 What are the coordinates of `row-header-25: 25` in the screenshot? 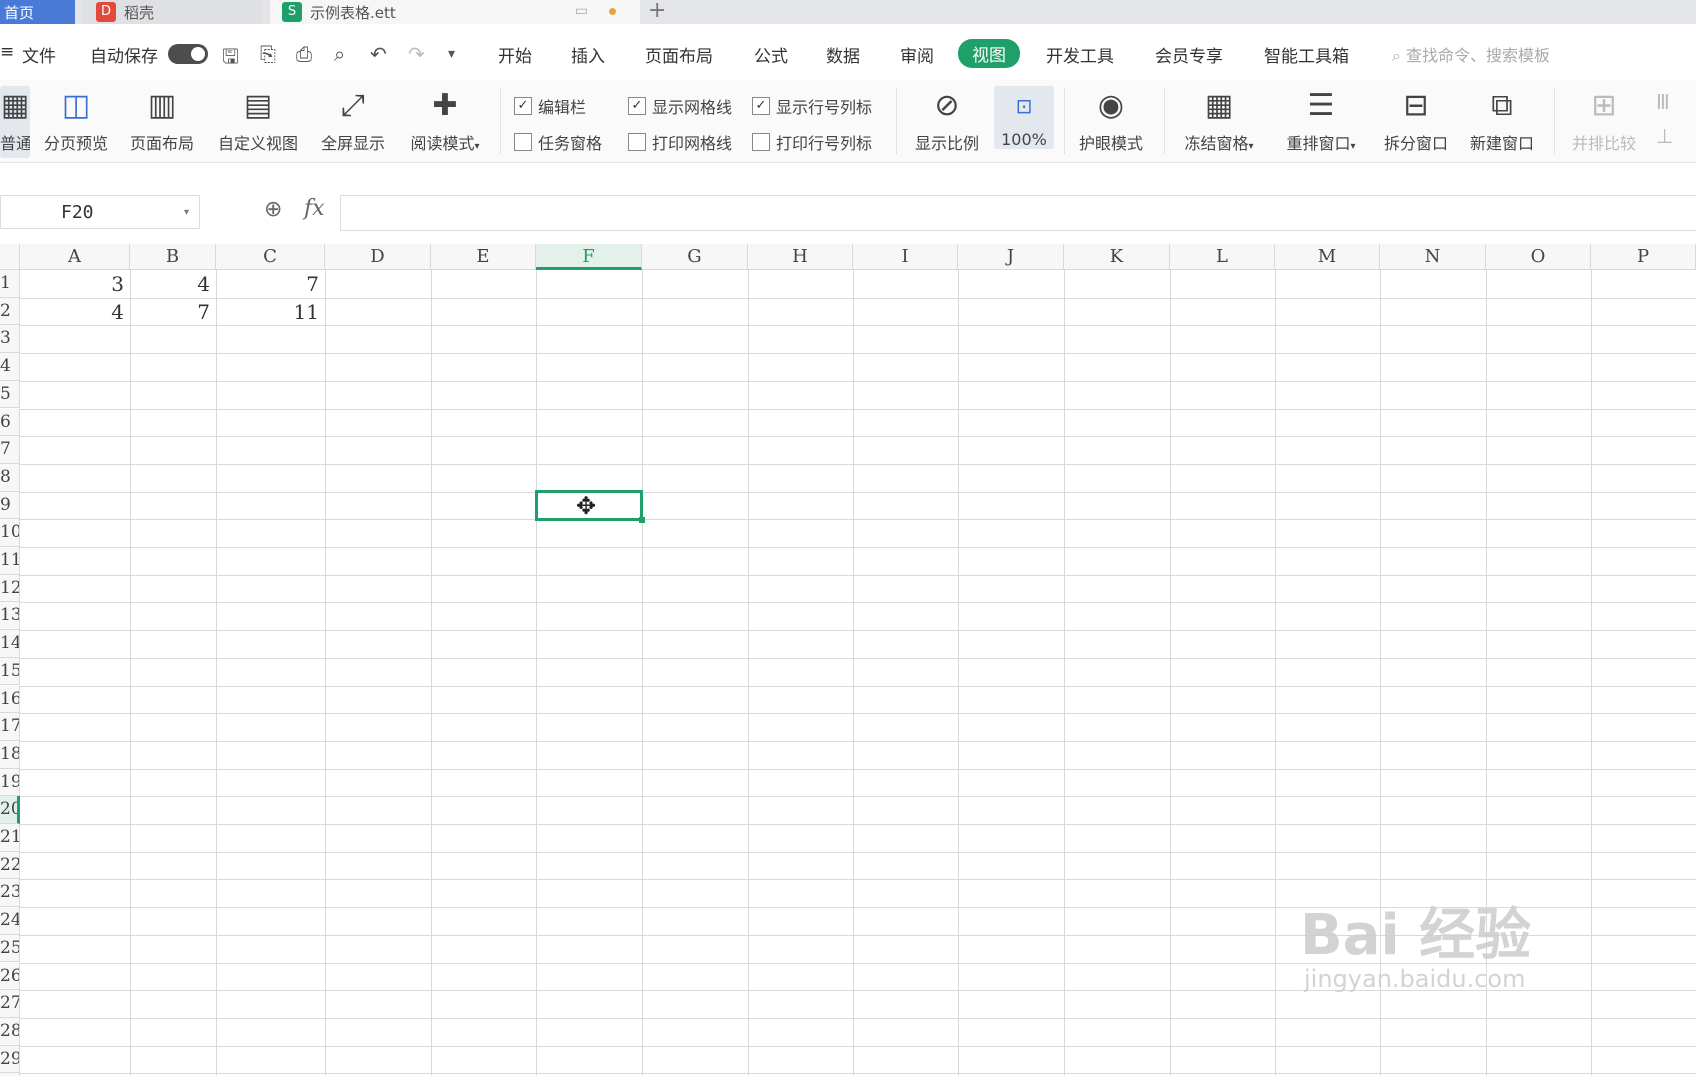 It's located at (10, 948).